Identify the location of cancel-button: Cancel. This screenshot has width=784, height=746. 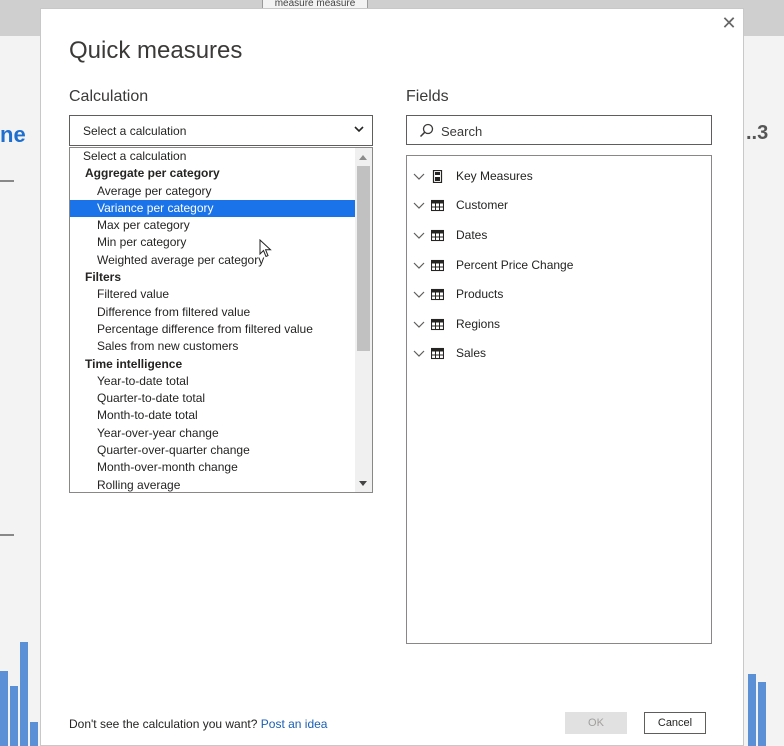
(675, 723).